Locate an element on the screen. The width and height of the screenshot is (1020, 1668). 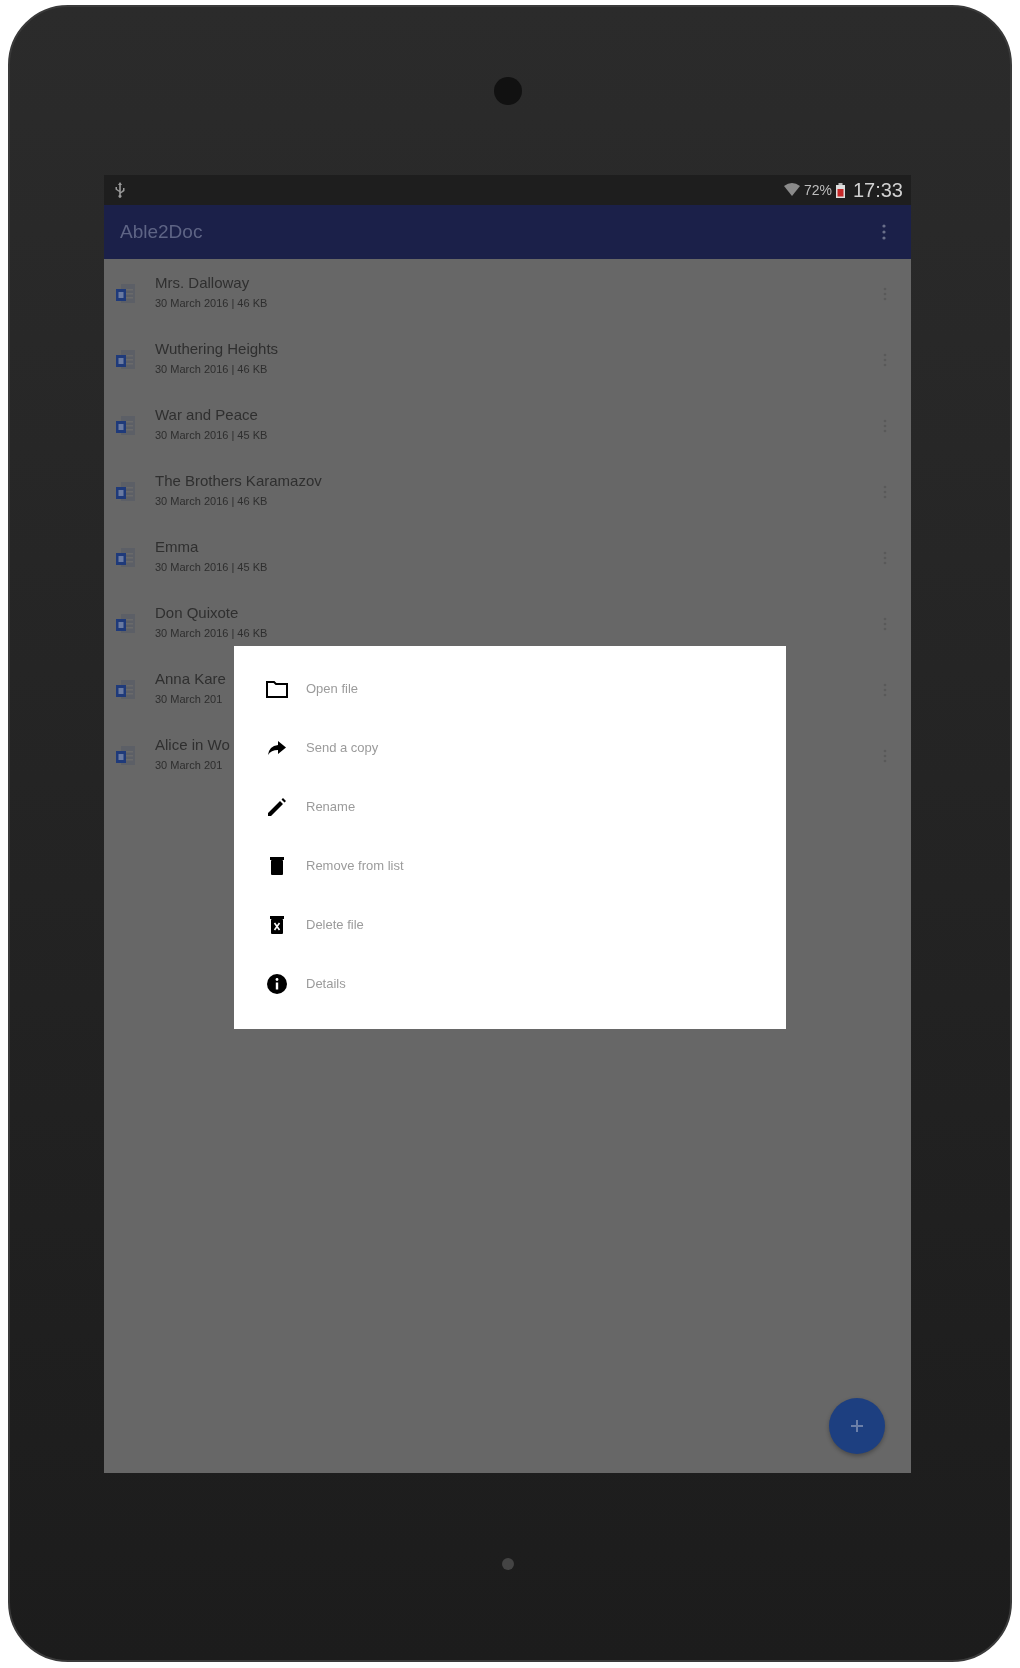
usb-icon is located at coordinates (120, 190).